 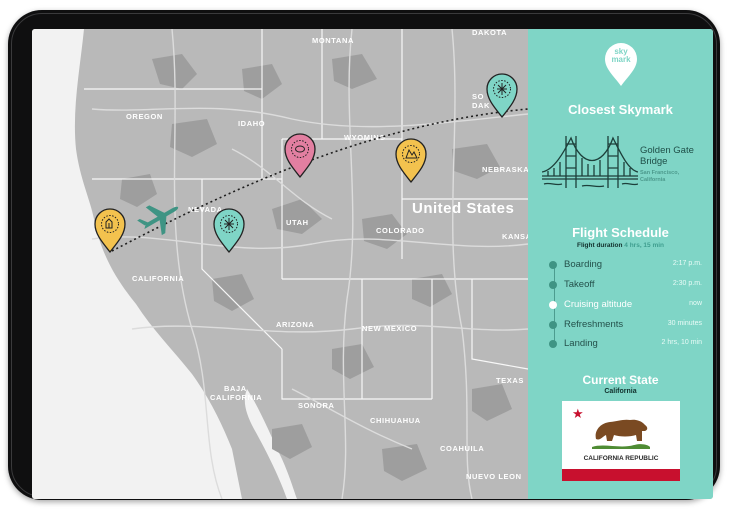 I want to click on map-label-utah: UTAH, so click(x=297, y=222).